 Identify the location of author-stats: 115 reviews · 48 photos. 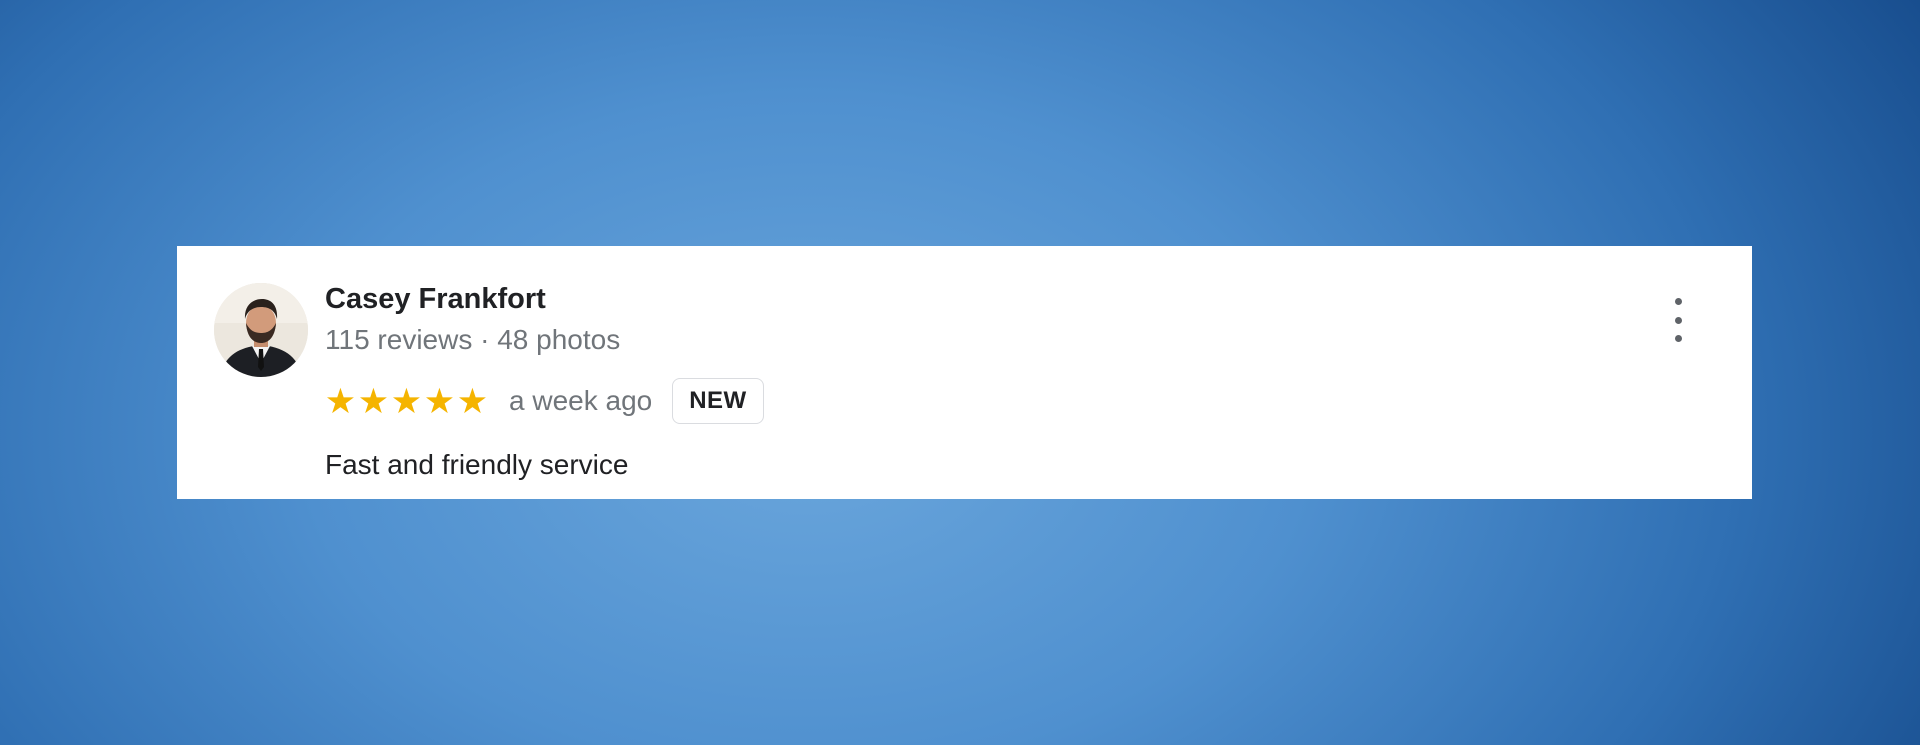
(472, 340).